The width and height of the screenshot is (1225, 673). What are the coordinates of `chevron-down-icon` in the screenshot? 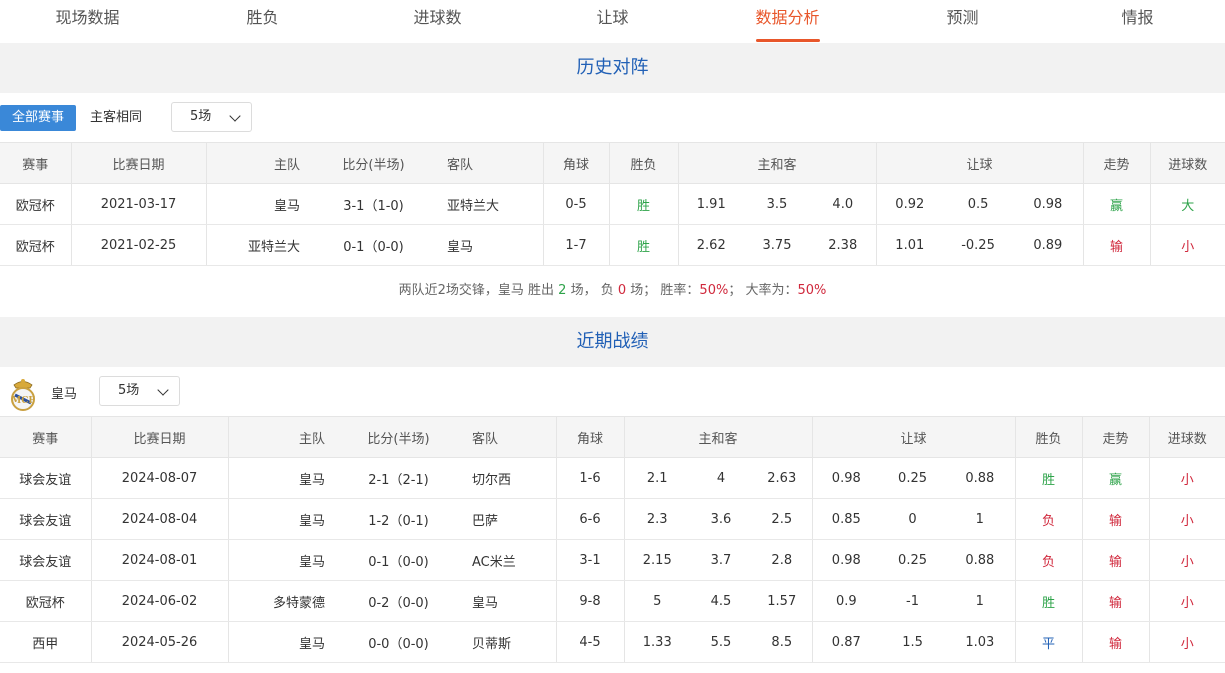 It's located at (163, 390).